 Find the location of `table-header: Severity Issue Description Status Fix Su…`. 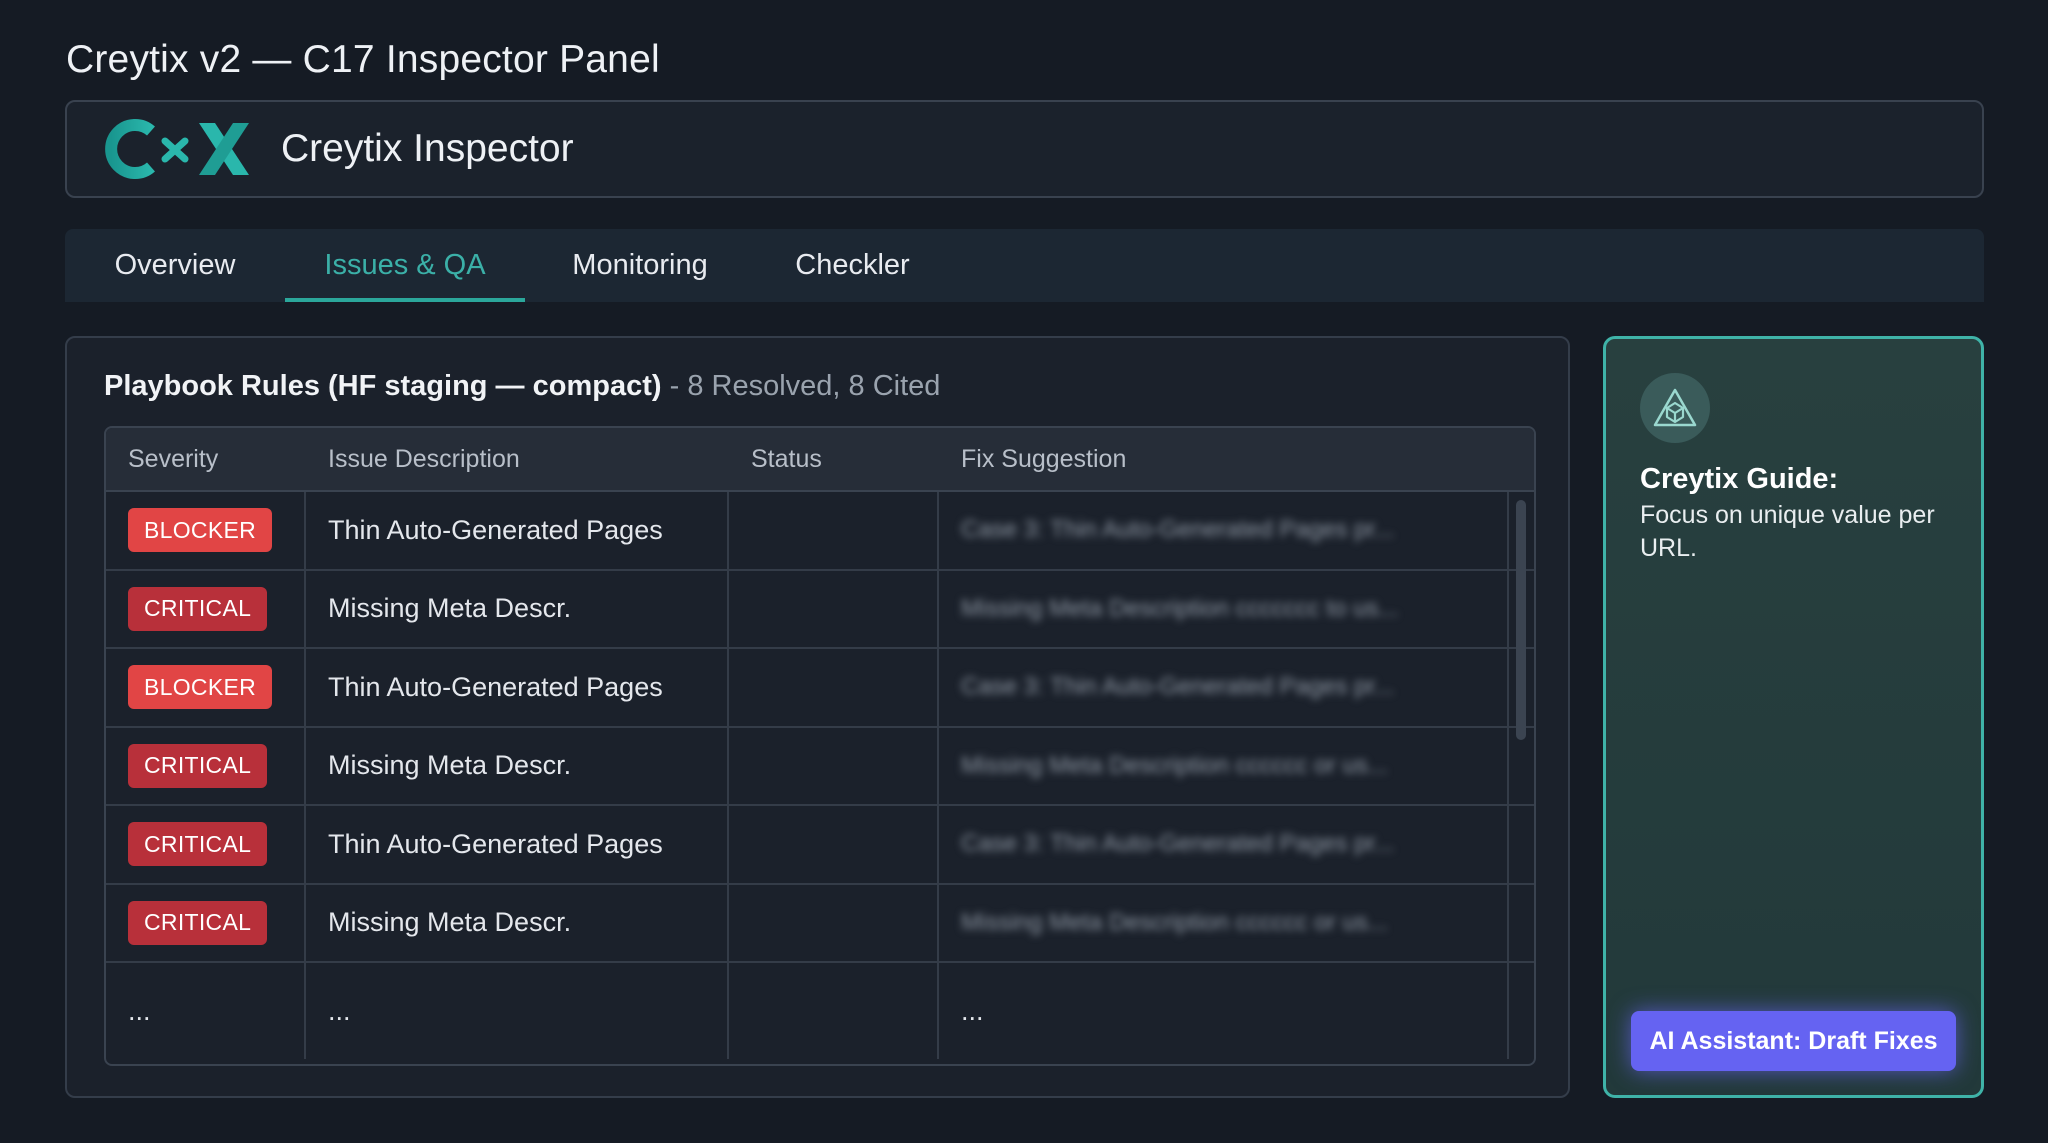

table-header: Severity Issue Description Status Fix Su… is located at coordinates (820, 460).